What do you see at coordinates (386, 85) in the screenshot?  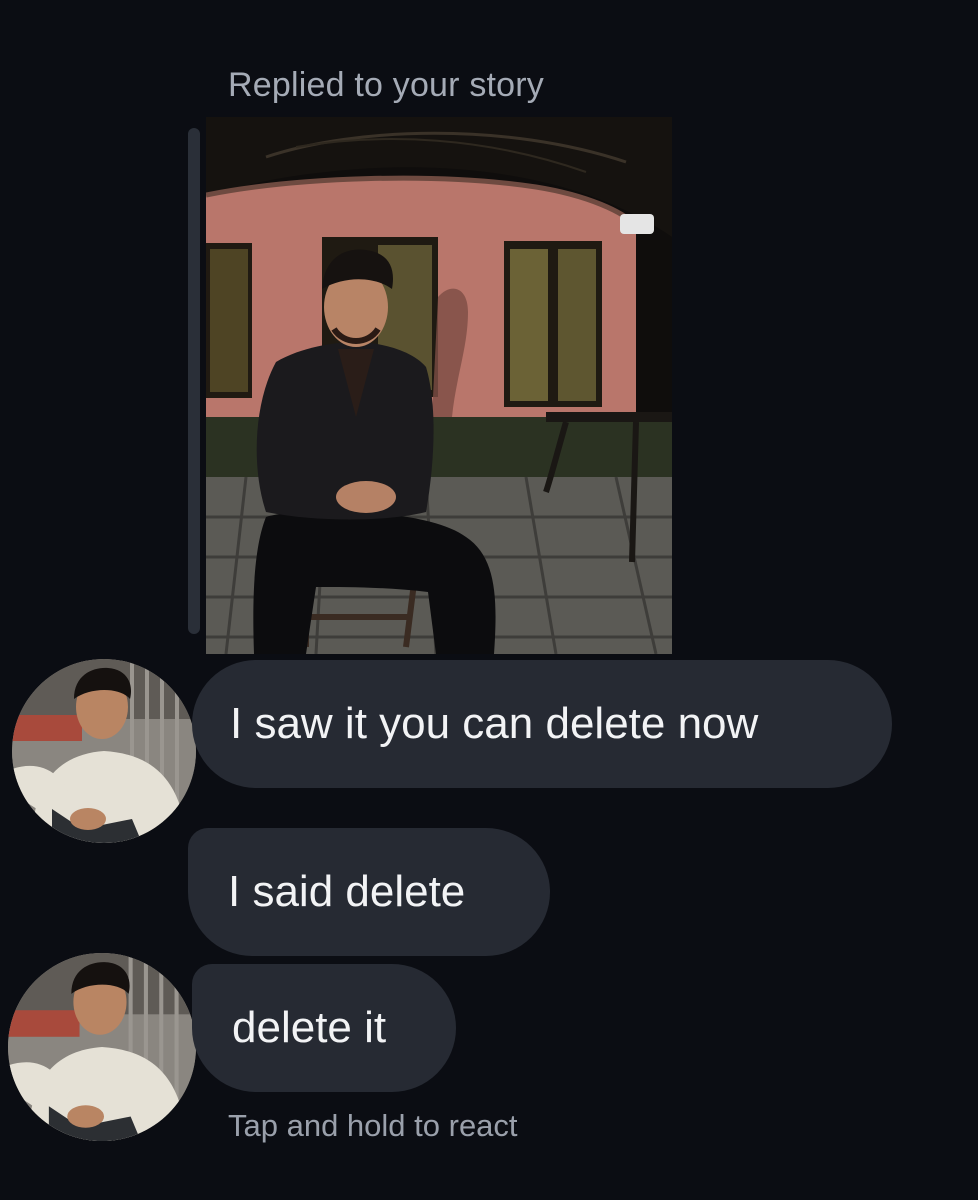 I see `story-reply-caption: Replied to your story` at bounding box center [386, 85].